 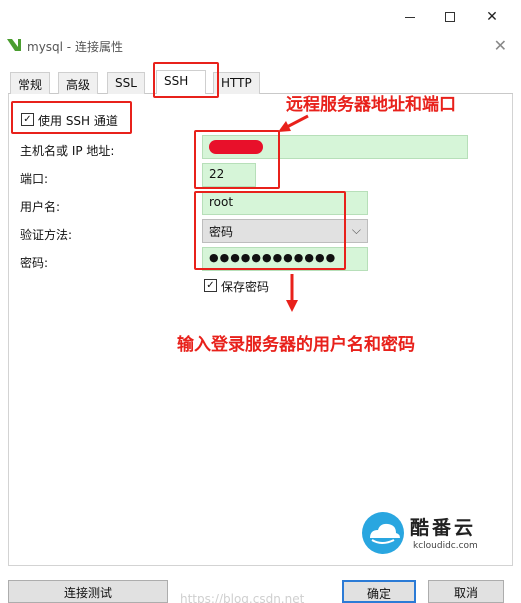 What do you see at coordinates (296, 345) in the screenshot?
I see `login-annotation-text: 输入登录服务器的用户名和密码` at bounding box center [296, 345].